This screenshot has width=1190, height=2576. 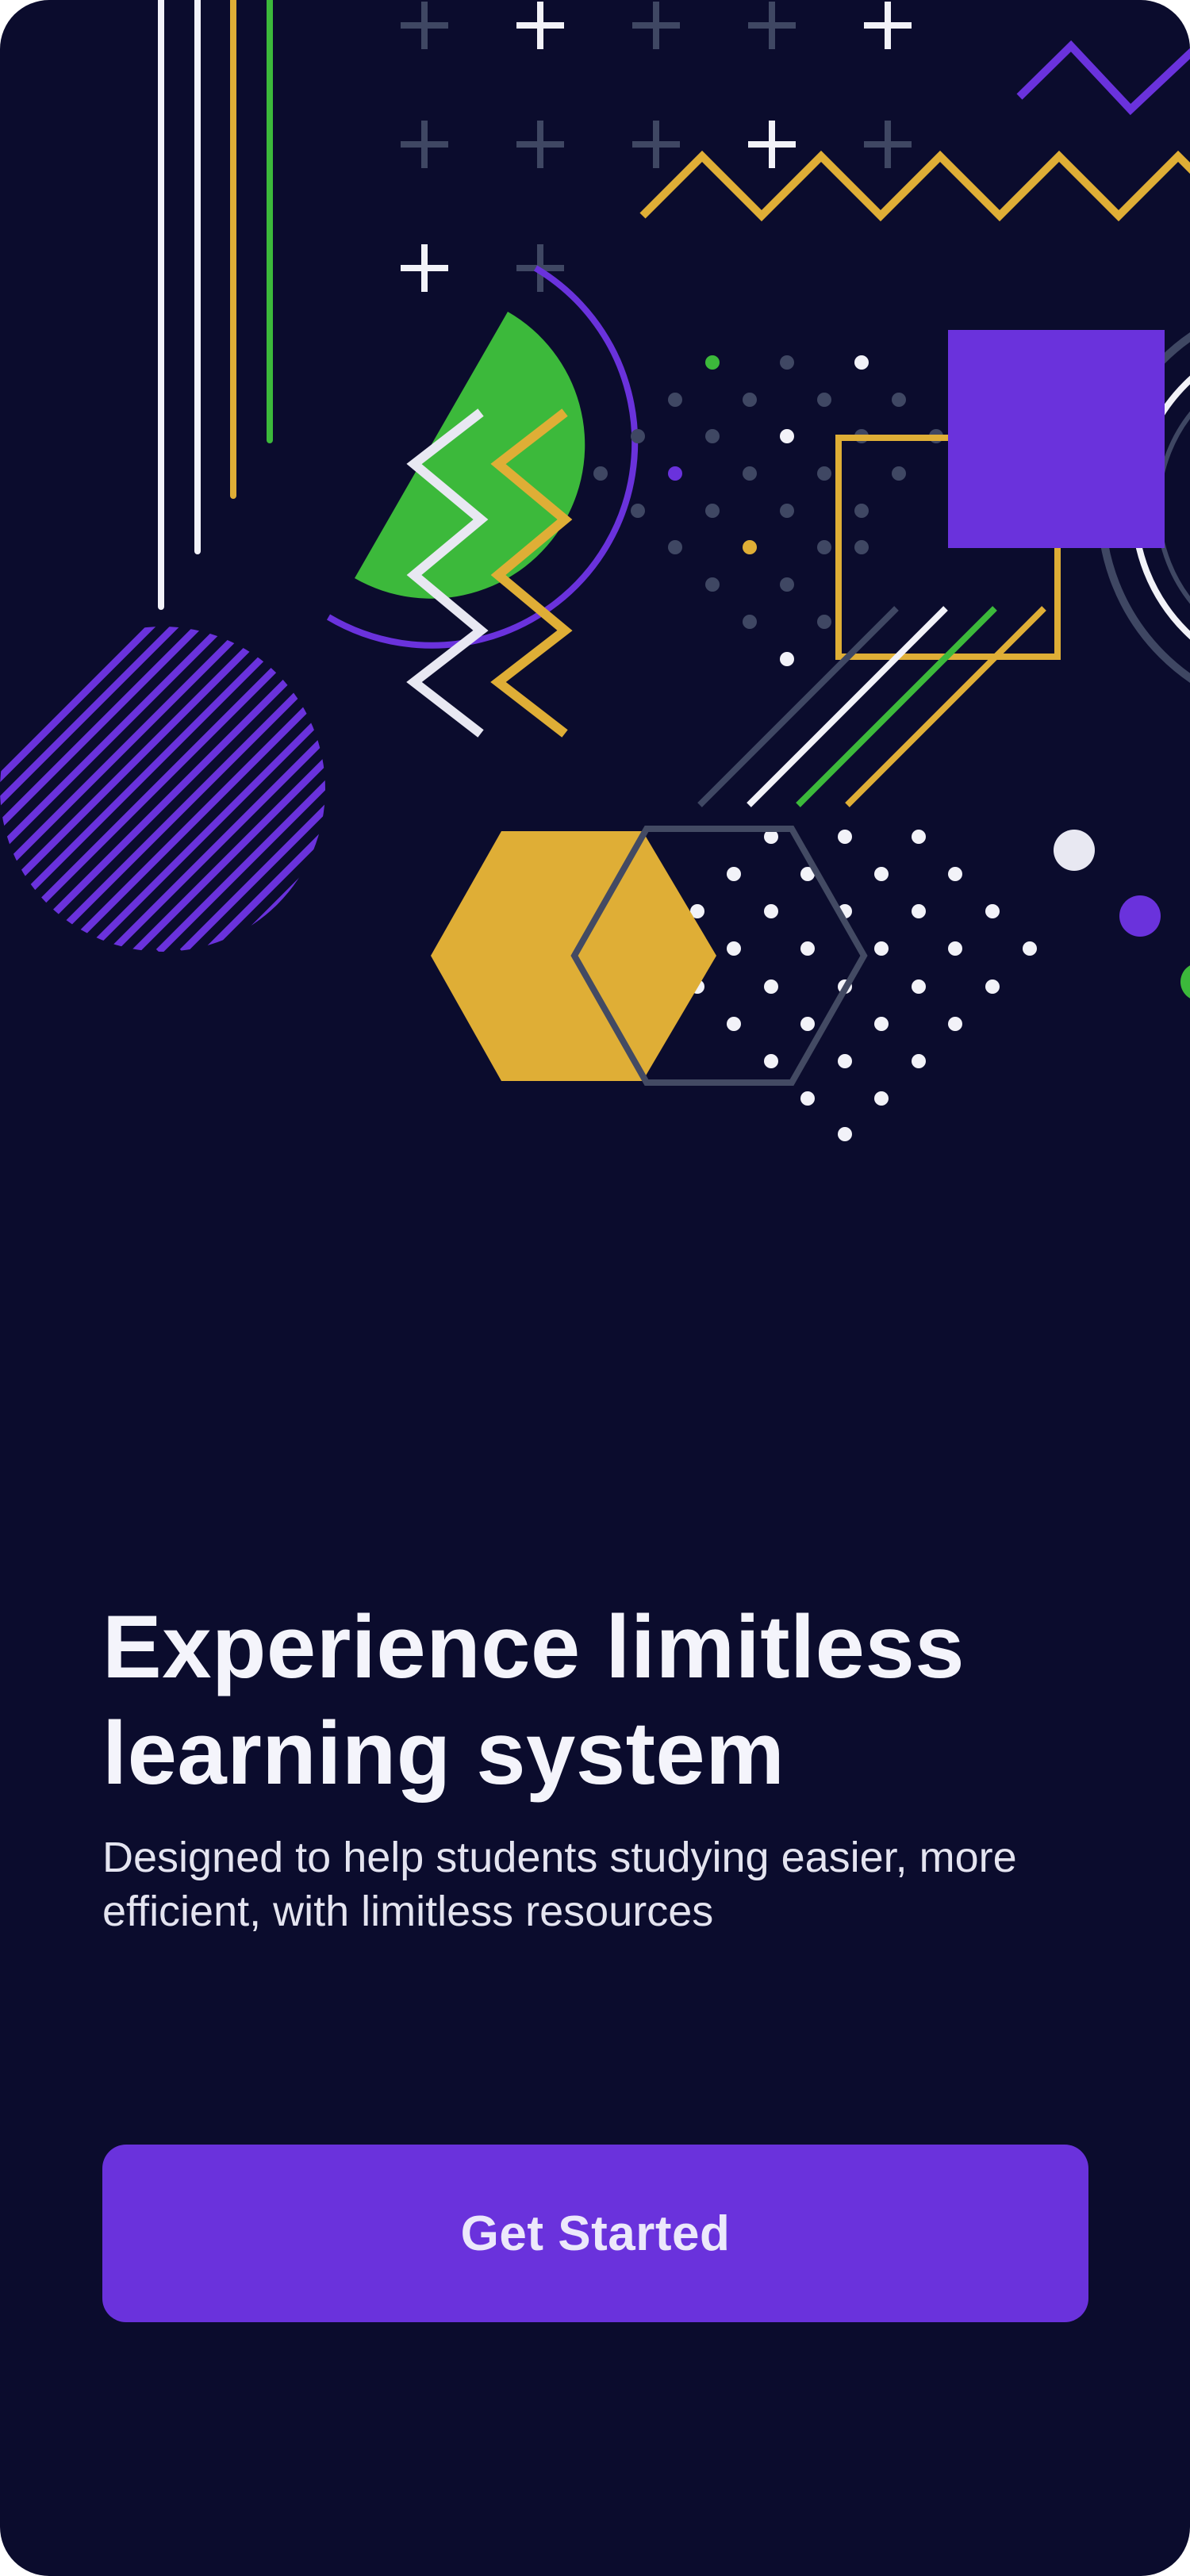 I want to click on get-started-button: Get Started, so click(x=595, y=2233).